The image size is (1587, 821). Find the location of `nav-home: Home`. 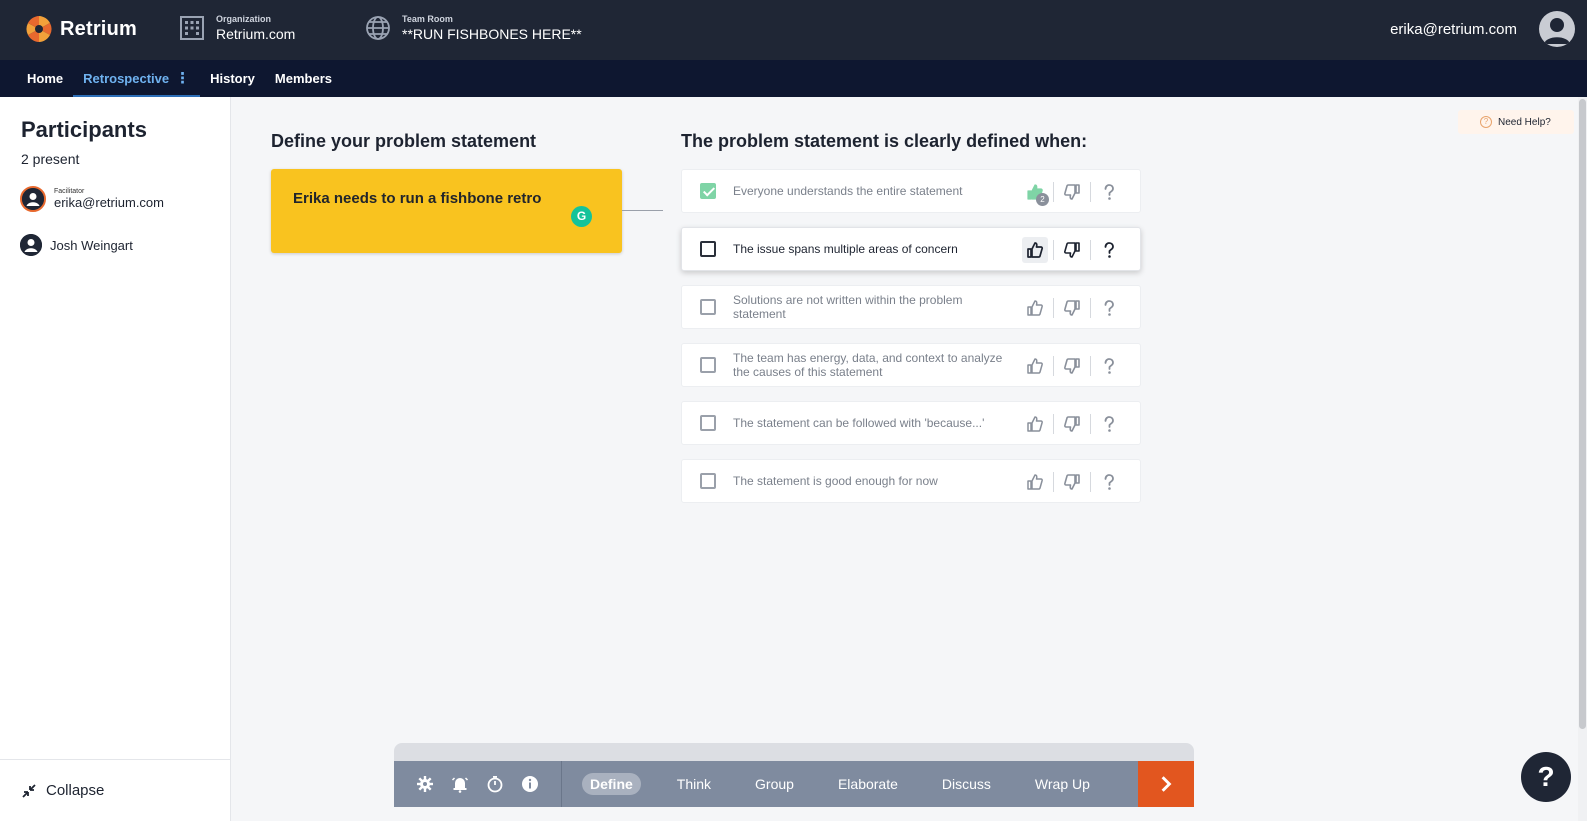

nav-home: Home is located at coordinates (45, 78).